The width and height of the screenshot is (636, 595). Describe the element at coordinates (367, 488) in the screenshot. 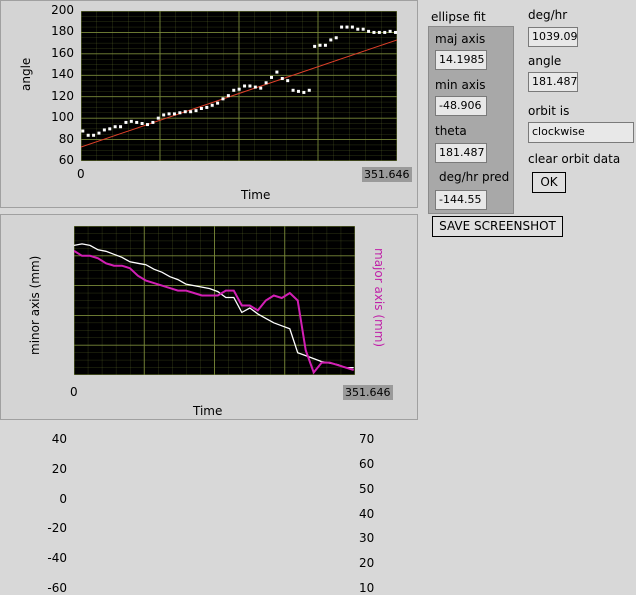

I see `y-tick-label: 50` at that location.